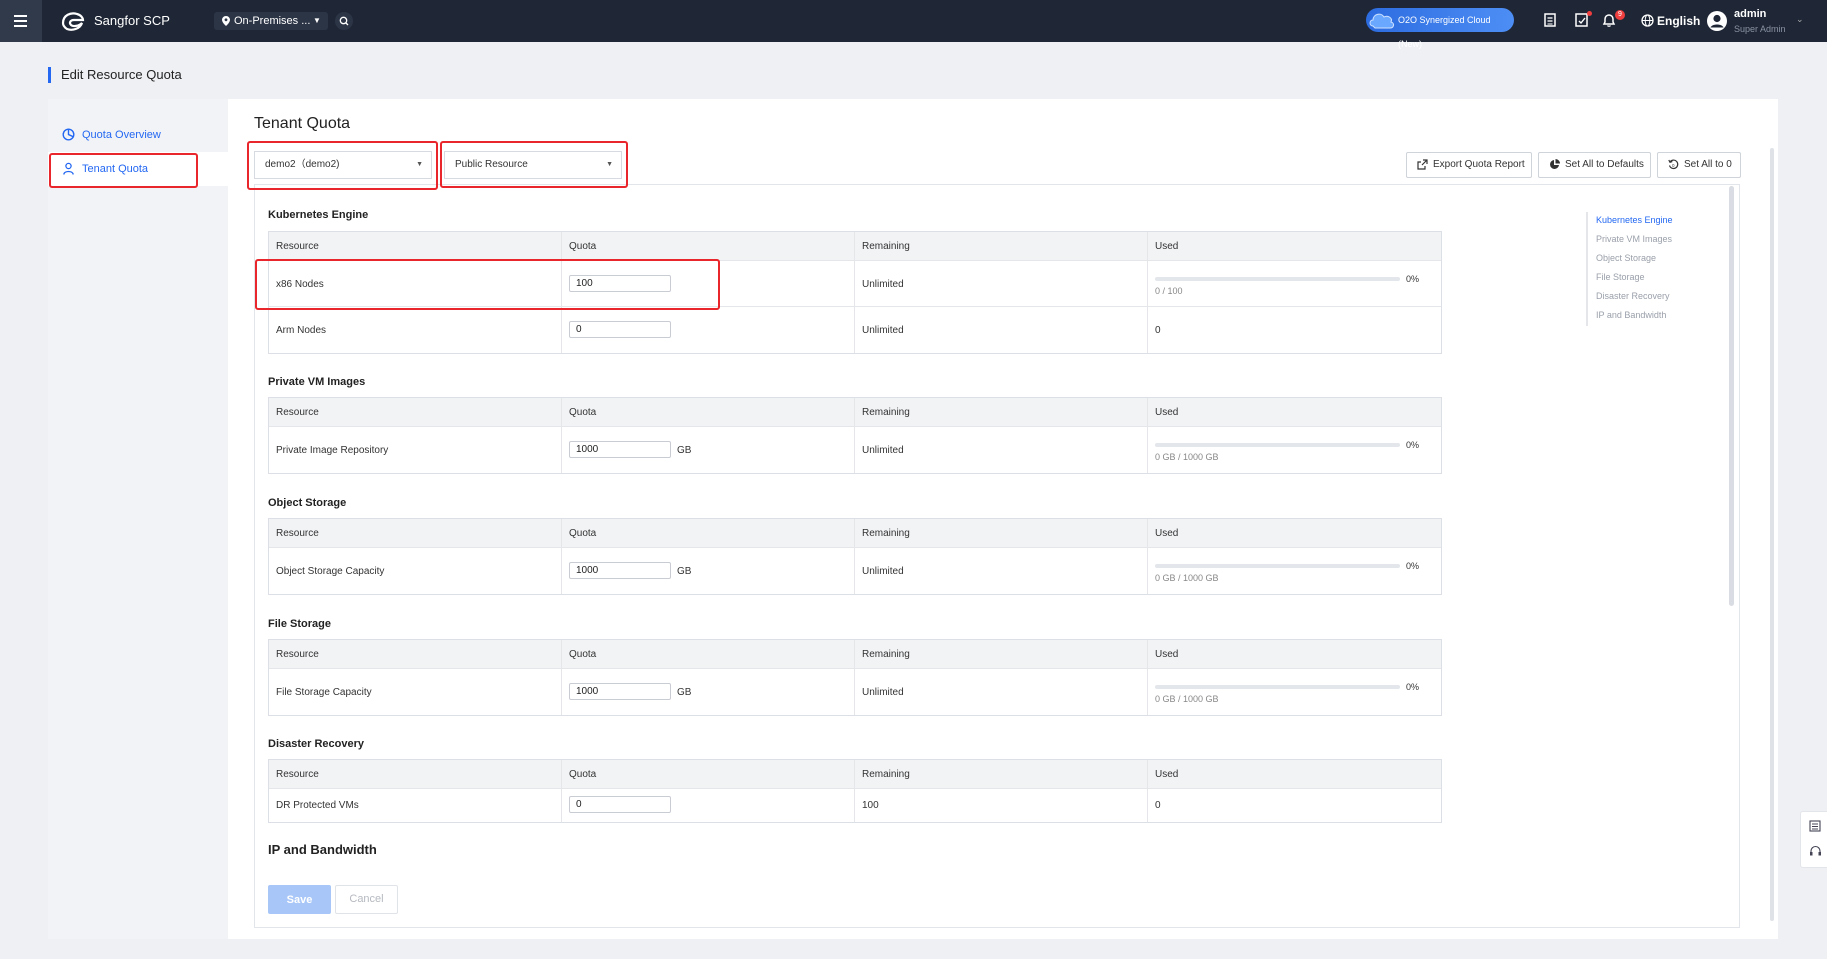 The height and width of the screenshot is (959, 1827). Describe the element at coordinates (344, 21) in the screenshot. I see `search-button` at that location.